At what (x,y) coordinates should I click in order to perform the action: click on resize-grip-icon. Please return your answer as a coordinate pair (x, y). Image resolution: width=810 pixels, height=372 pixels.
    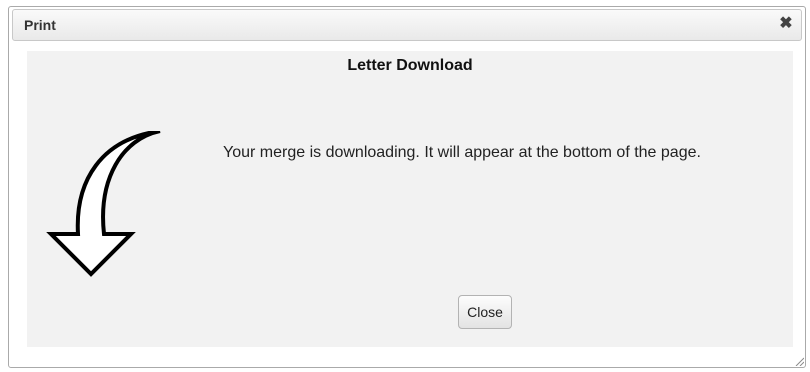
    Looking at the image, I should click on (799, 361).